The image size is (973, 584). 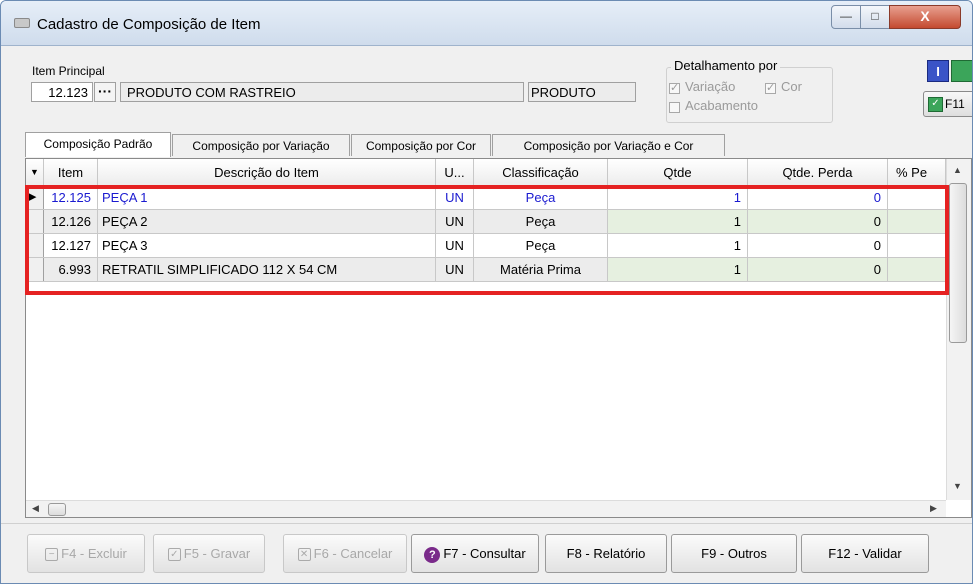 I want to click on col-qtde: Qtde, so click(x=678, y=172).